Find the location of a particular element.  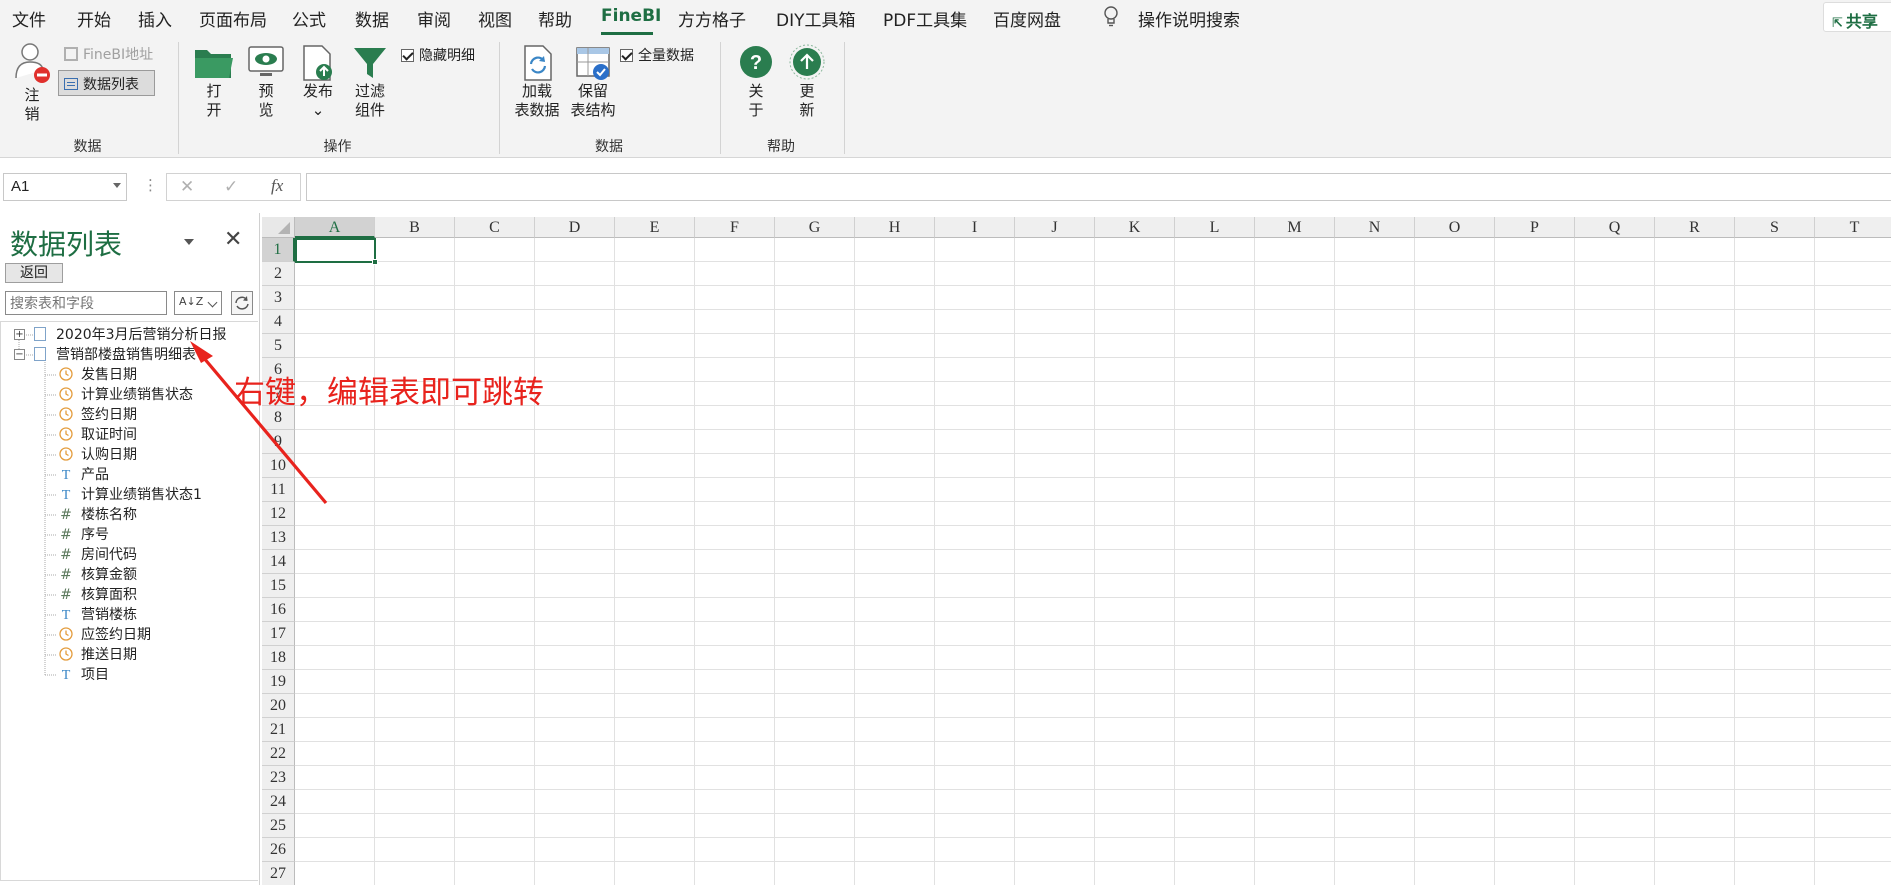

row-header: 22 is located at coordinates (278, 754).